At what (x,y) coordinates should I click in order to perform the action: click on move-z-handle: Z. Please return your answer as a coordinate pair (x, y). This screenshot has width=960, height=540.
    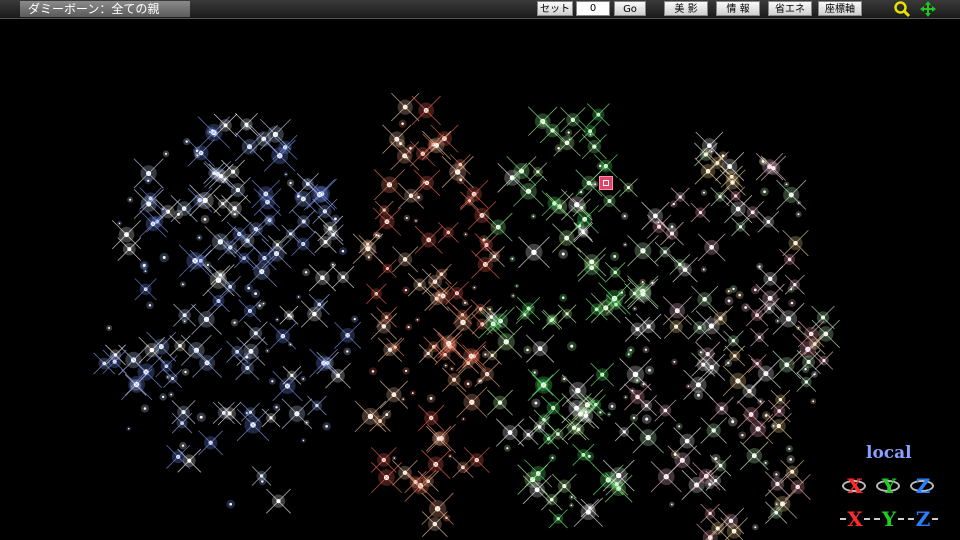
    Looking at the image, I should click on (923, 519).